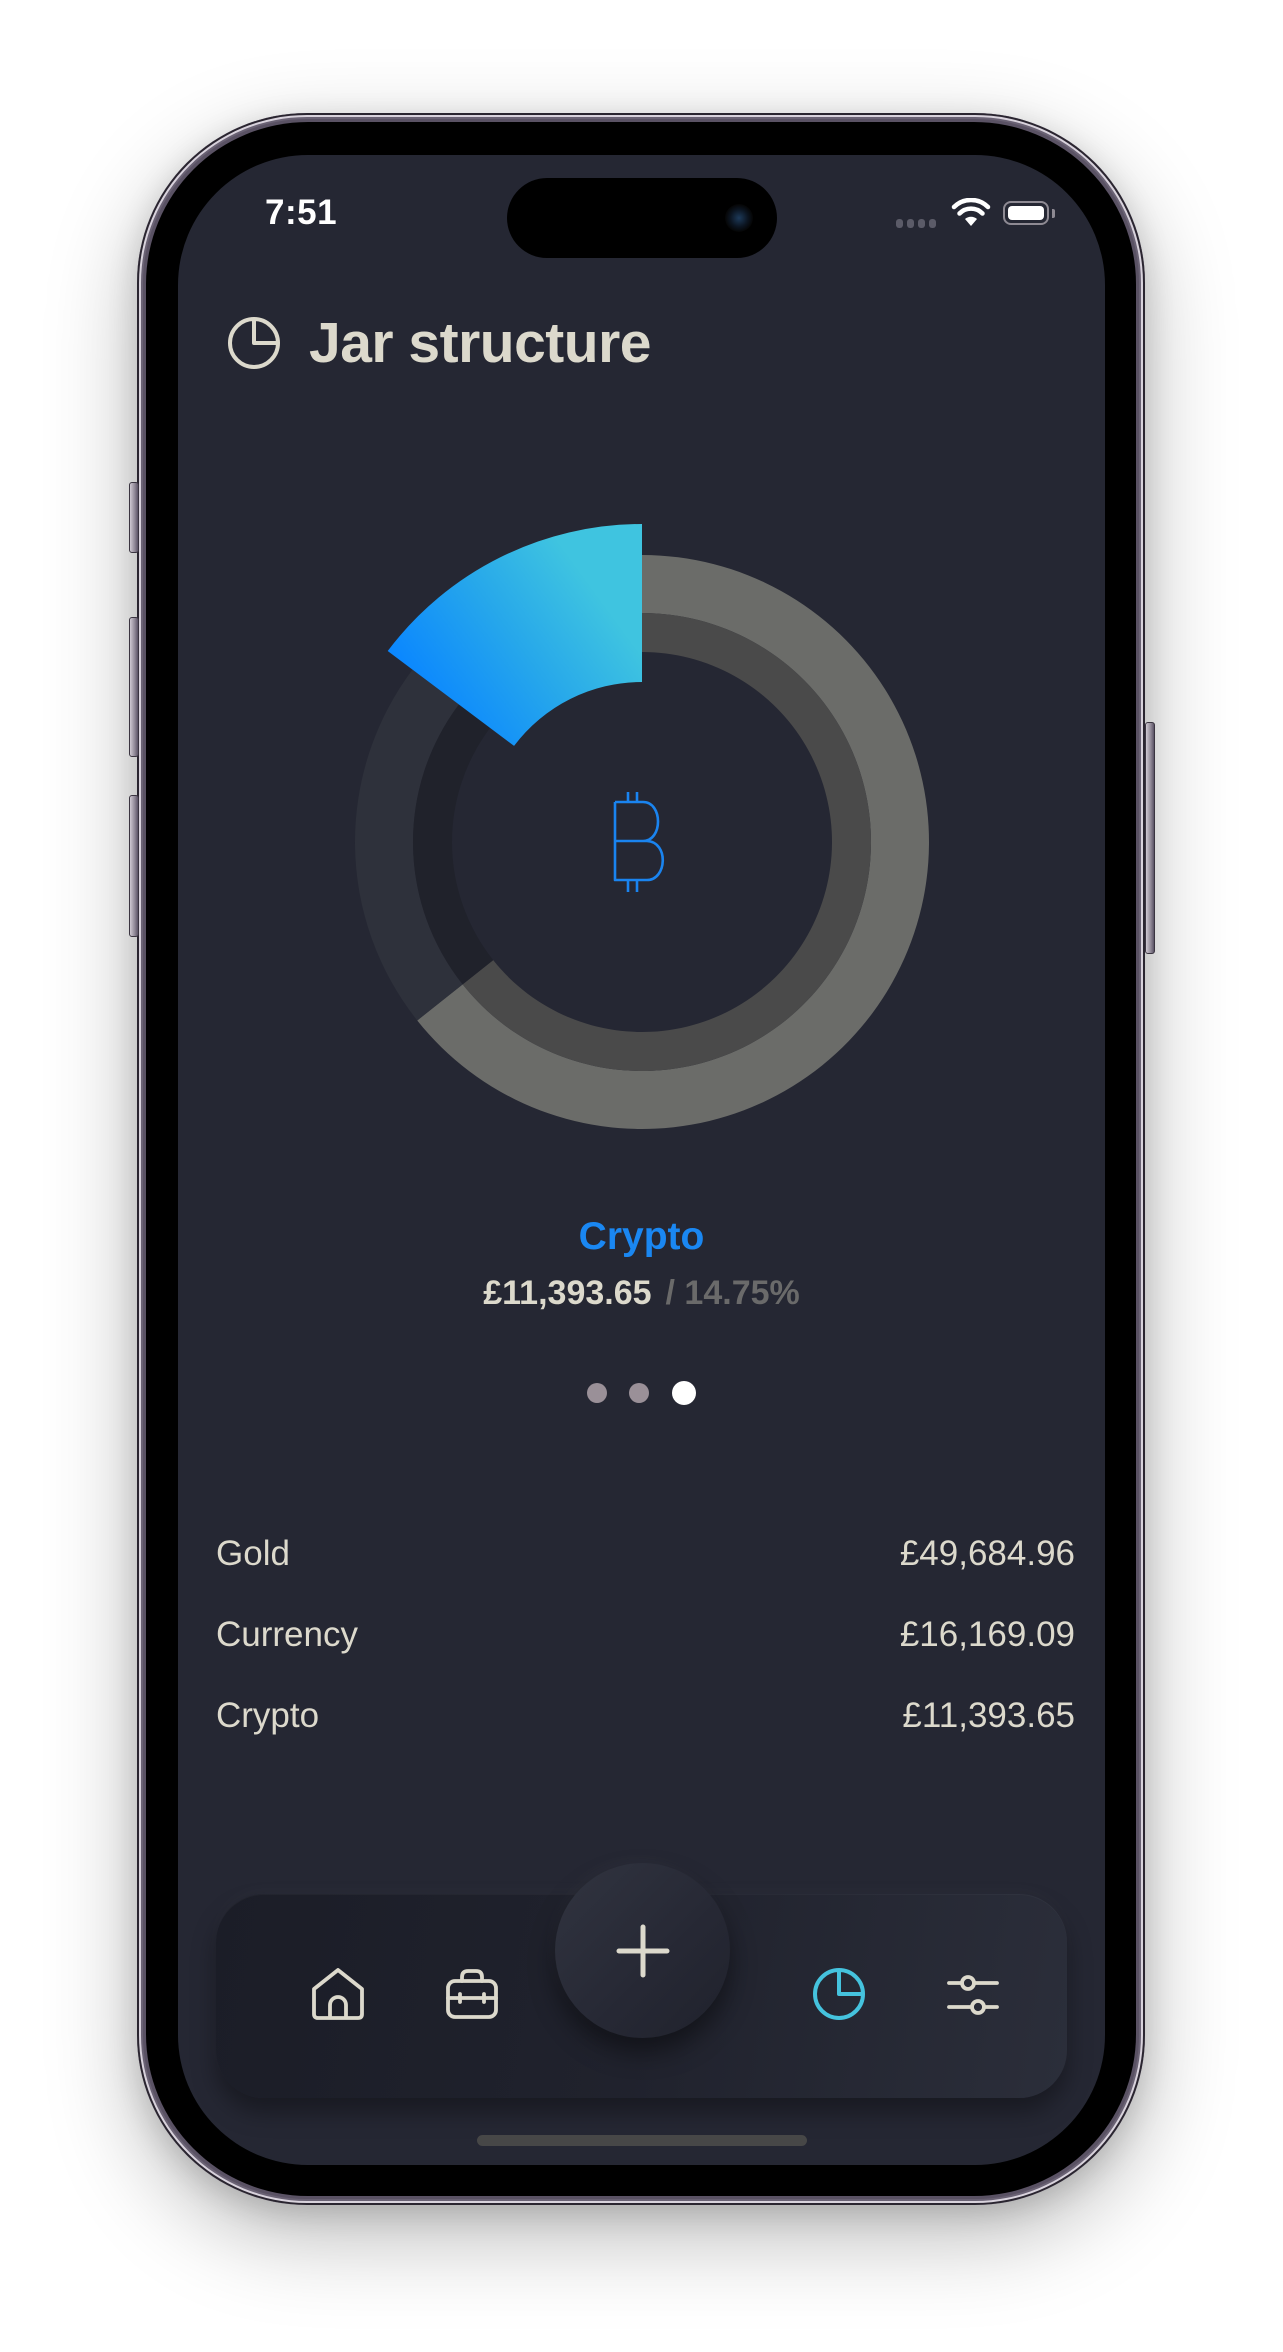 This screenshot has height=2352, width=1283. What do you see at coordinates (134, 517) in the screenshot?
I see `action-button` at bounding box center [134, 517].